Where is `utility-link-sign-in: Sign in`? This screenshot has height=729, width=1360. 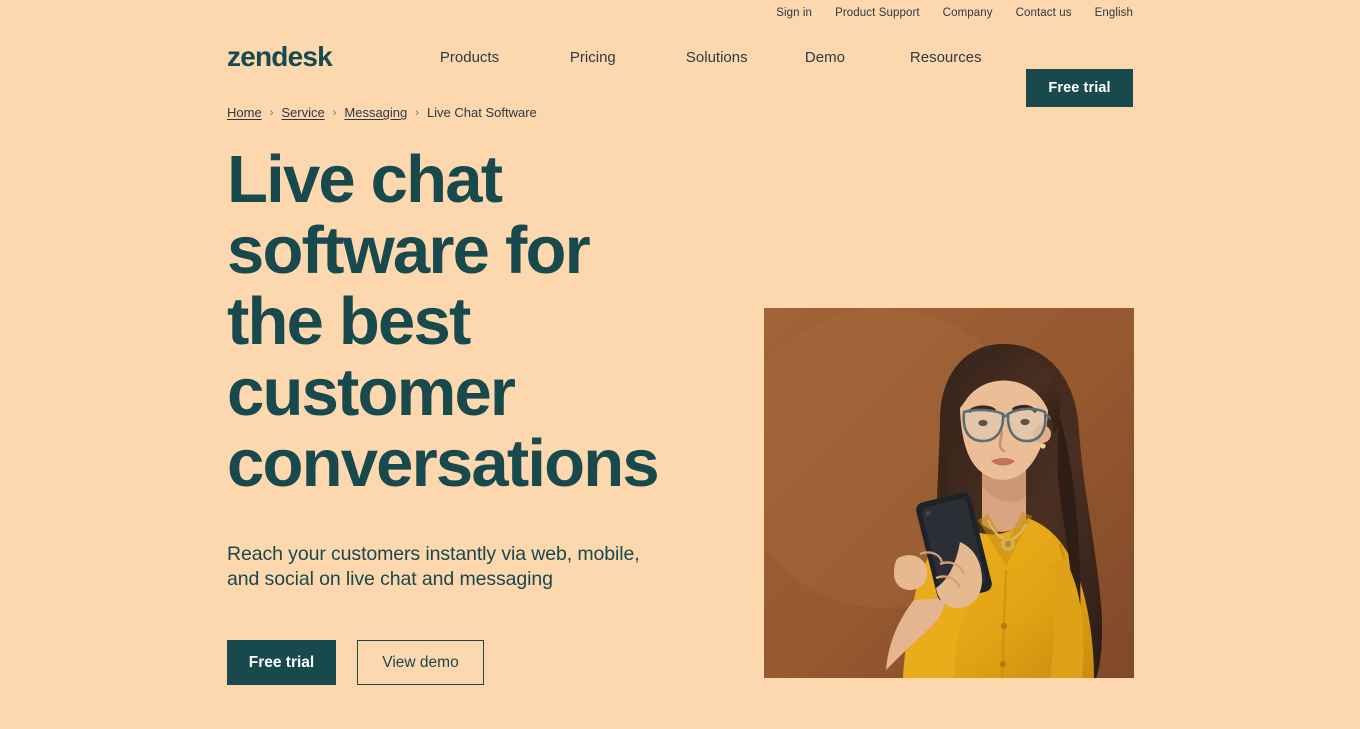 utility-link-sign-in: Sign in is located at coordinates (794, 14).